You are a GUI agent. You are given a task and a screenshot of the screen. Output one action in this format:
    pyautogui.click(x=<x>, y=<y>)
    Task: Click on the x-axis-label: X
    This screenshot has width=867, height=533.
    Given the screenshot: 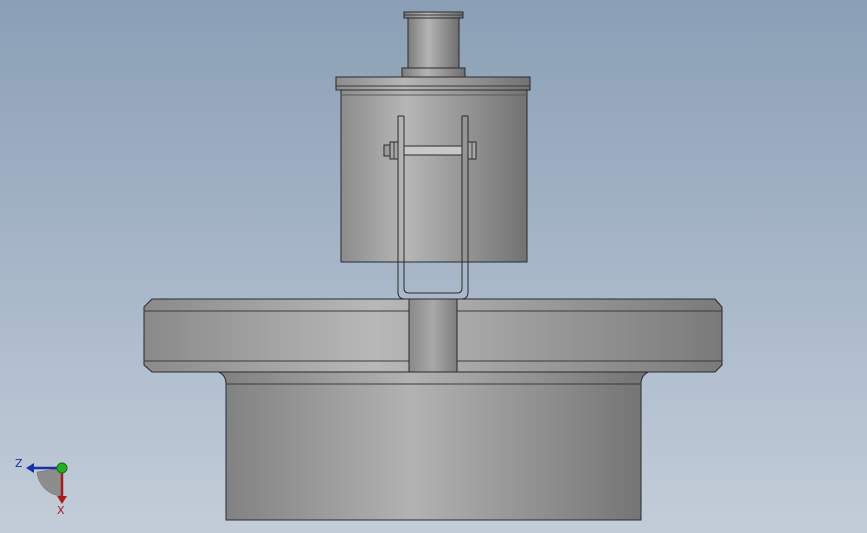 What is the action you would take?
    pyautogui.click(x=61, y=510)
    